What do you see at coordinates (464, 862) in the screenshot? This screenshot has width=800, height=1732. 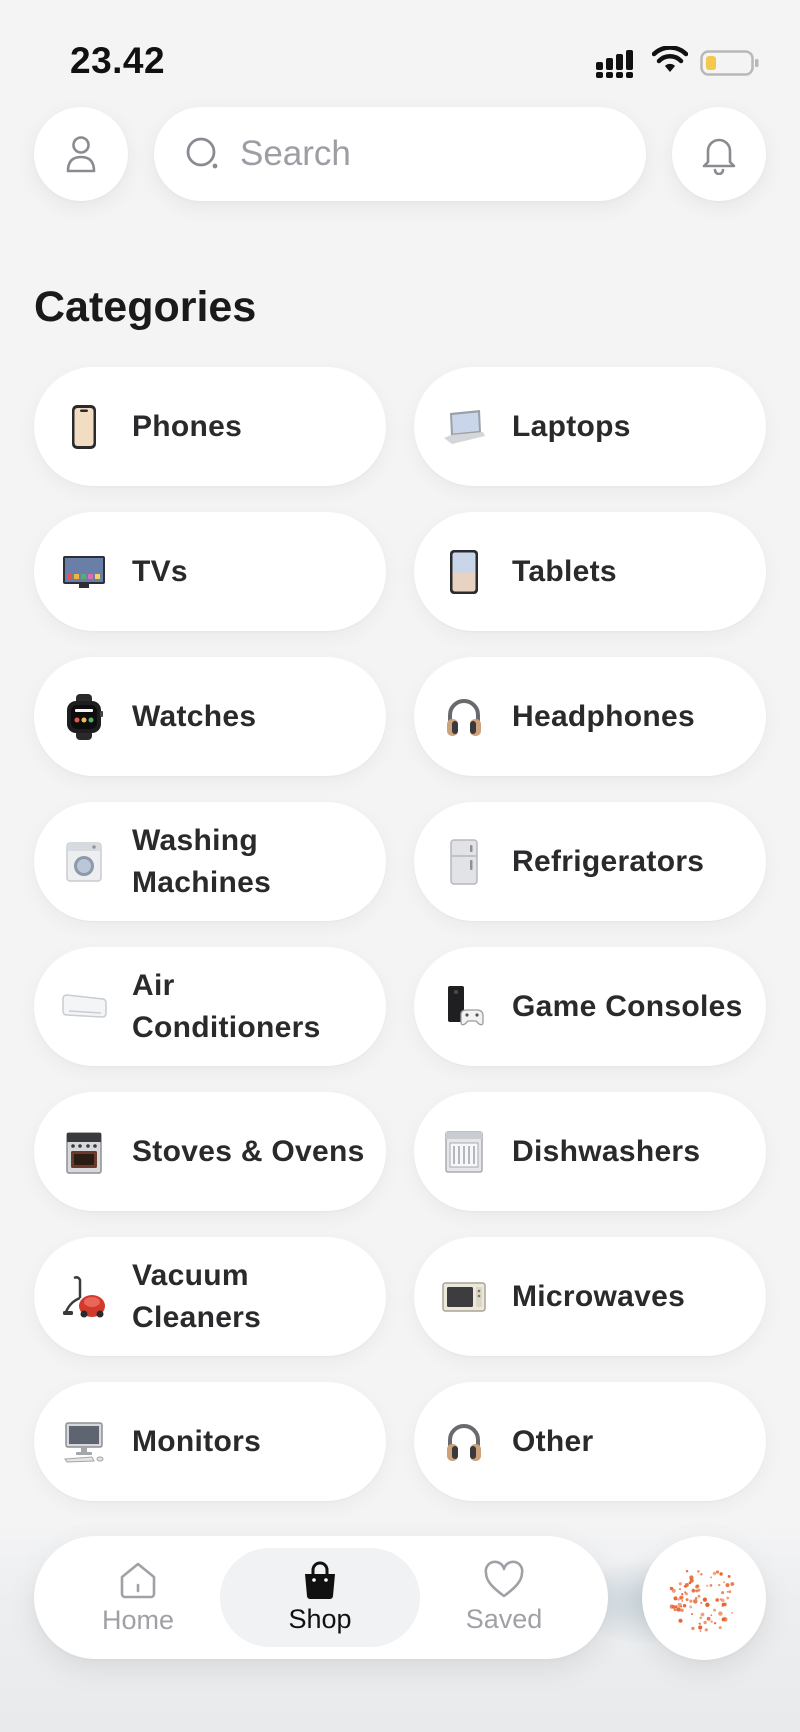 I see `refrigerator-icon` at bounding box center [464, 862].